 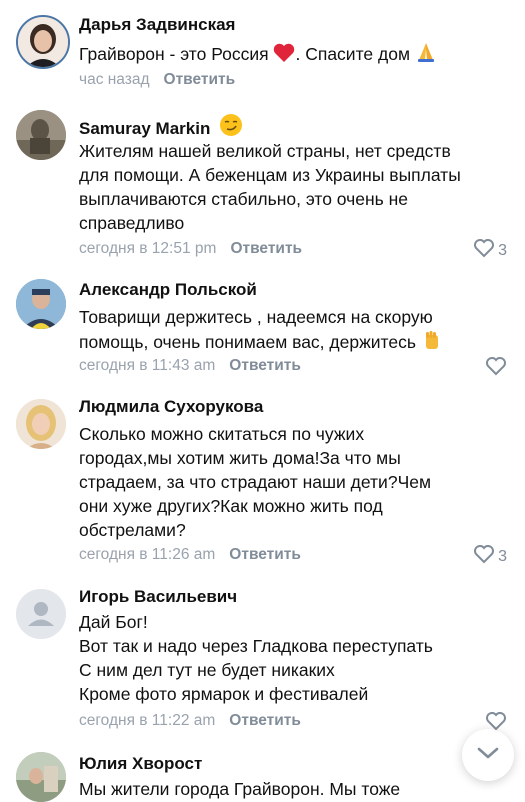 I want to click on comment-meta: сегодня в 11:43 am Ответить, so click(x=190, y=366).